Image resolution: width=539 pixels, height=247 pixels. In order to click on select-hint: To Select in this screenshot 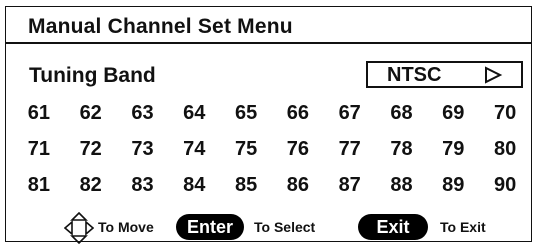, I will do `click(285, 227)`.